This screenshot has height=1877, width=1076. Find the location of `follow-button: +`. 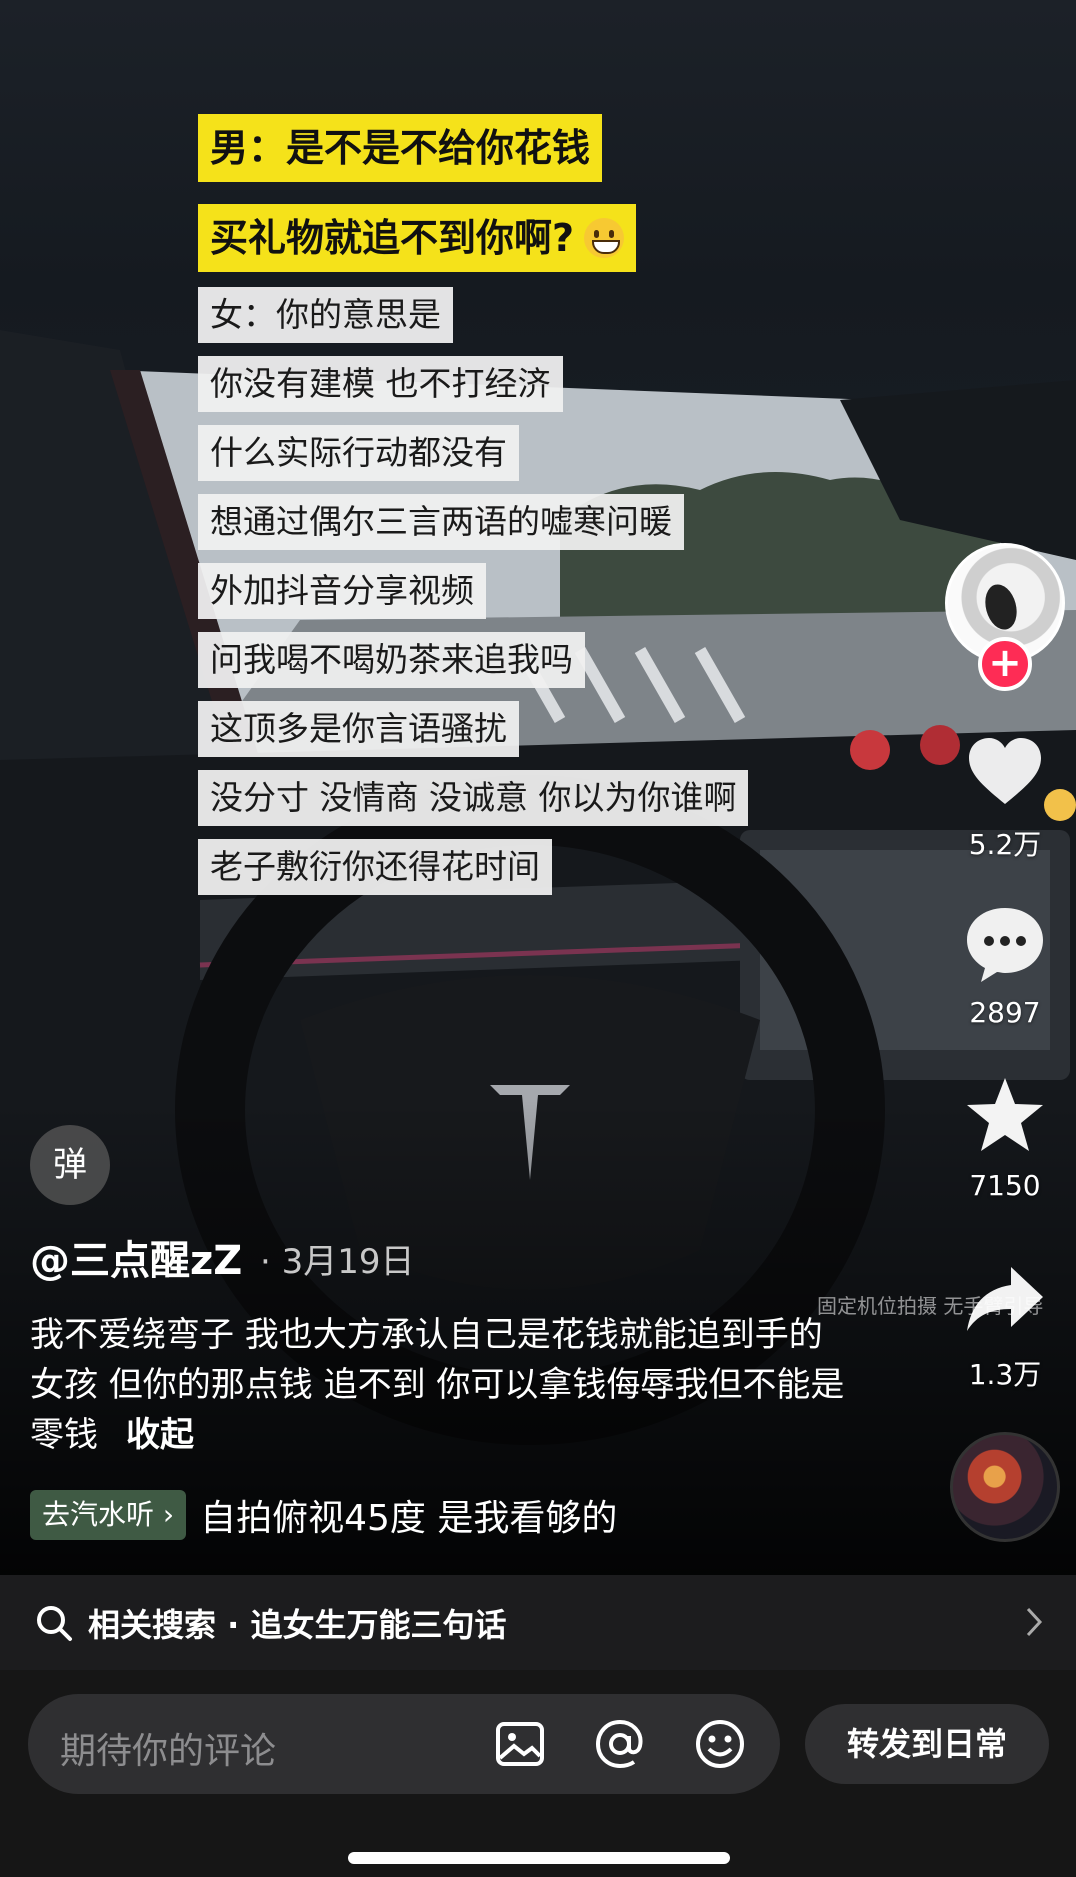

follow-button: + is located at coordinates (1005, 664).